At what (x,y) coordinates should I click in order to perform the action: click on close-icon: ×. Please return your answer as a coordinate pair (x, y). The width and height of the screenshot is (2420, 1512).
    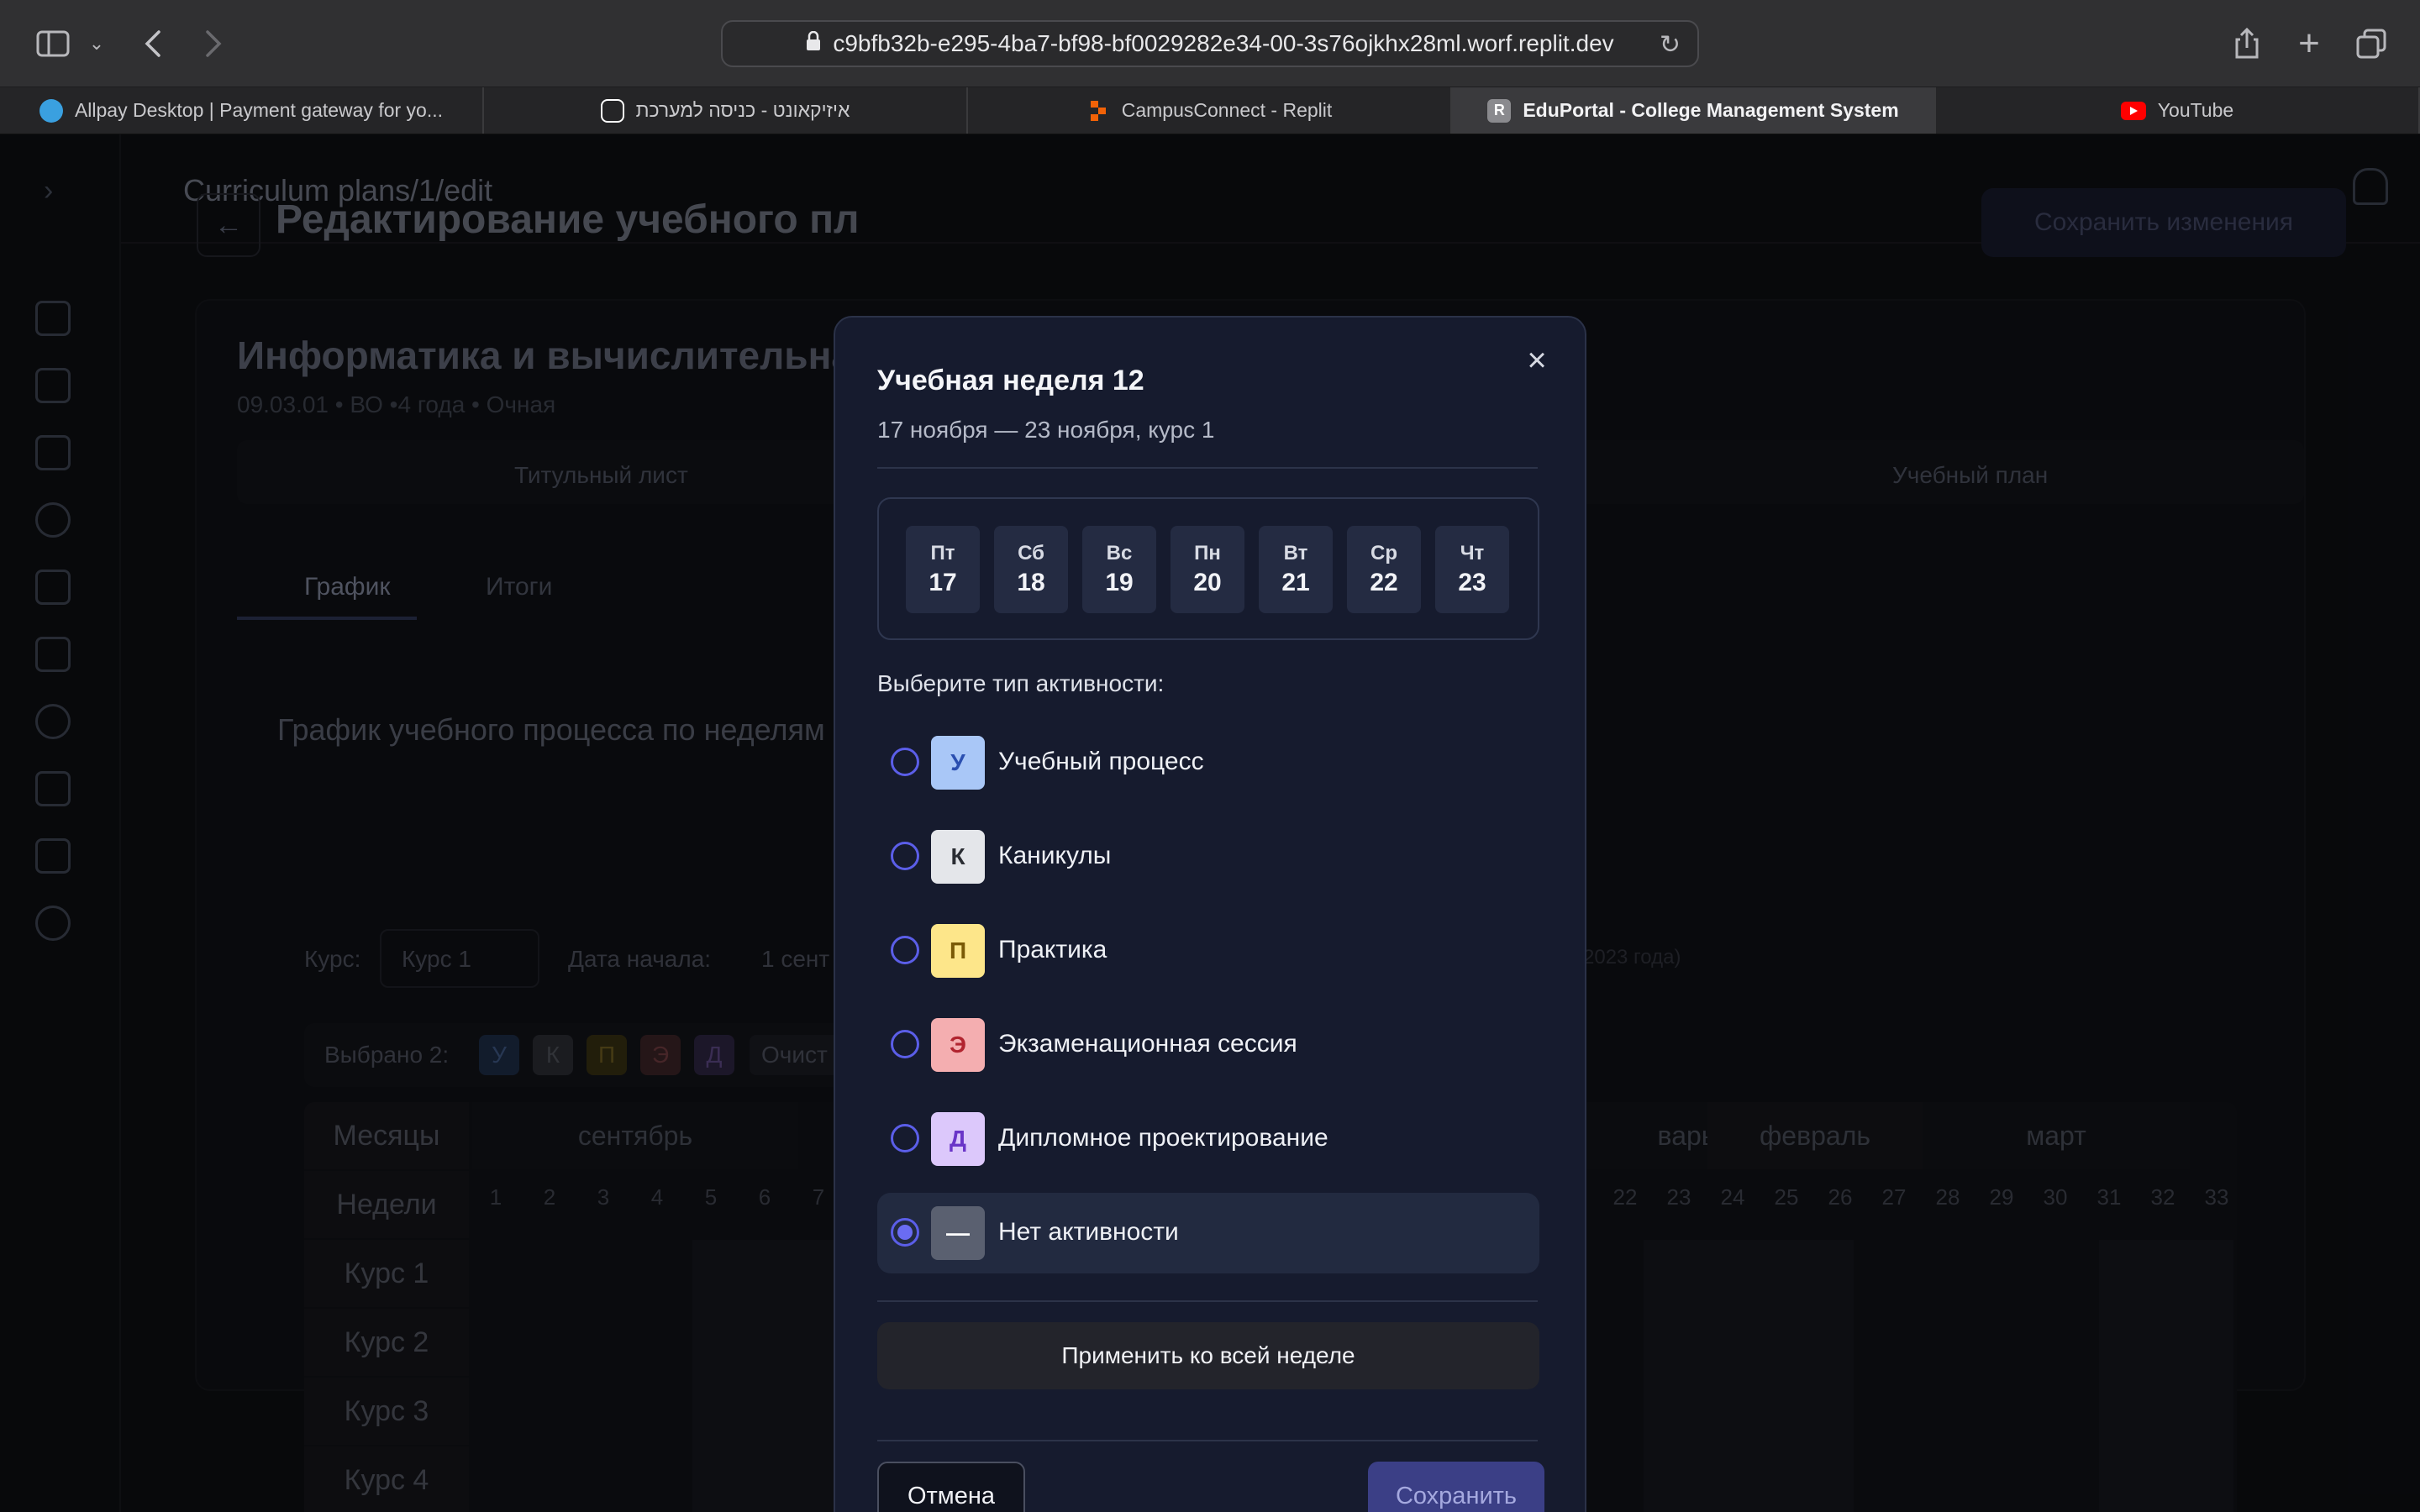
    Looking at the image, I should click on (1537, 360).